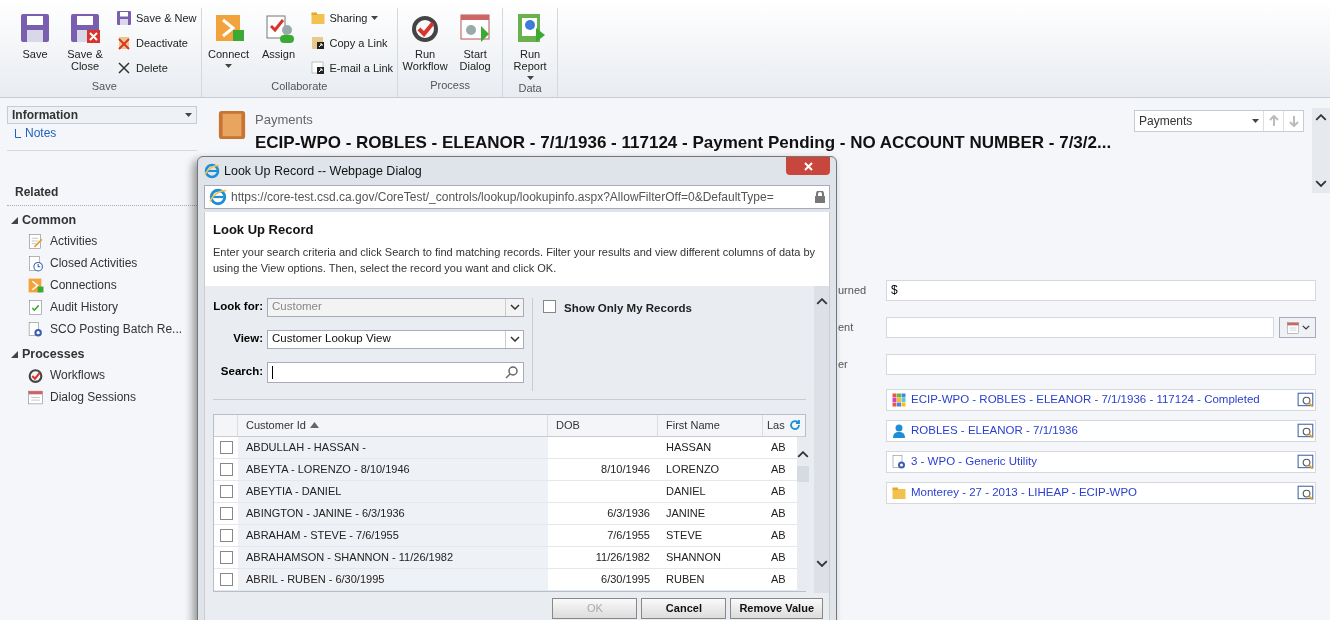  I want to click on checkbox, so click(549, 306).